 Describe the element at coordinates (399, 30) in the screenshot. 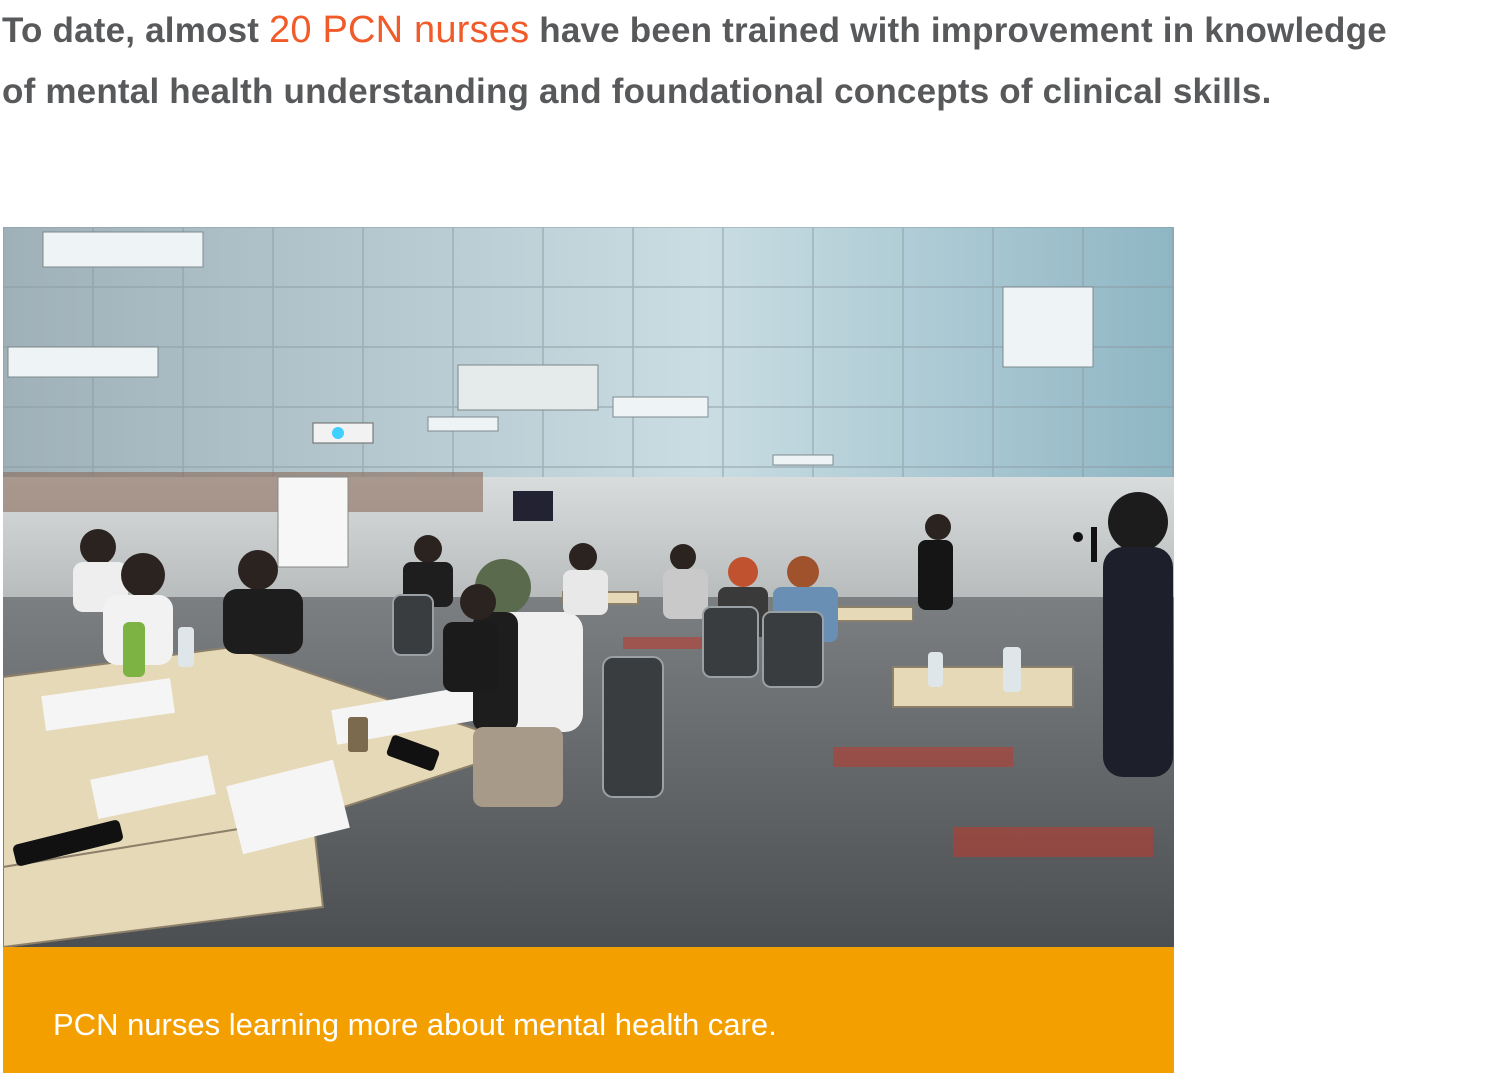

I see `intro-highlight: 20 PCN nurses` at that location.